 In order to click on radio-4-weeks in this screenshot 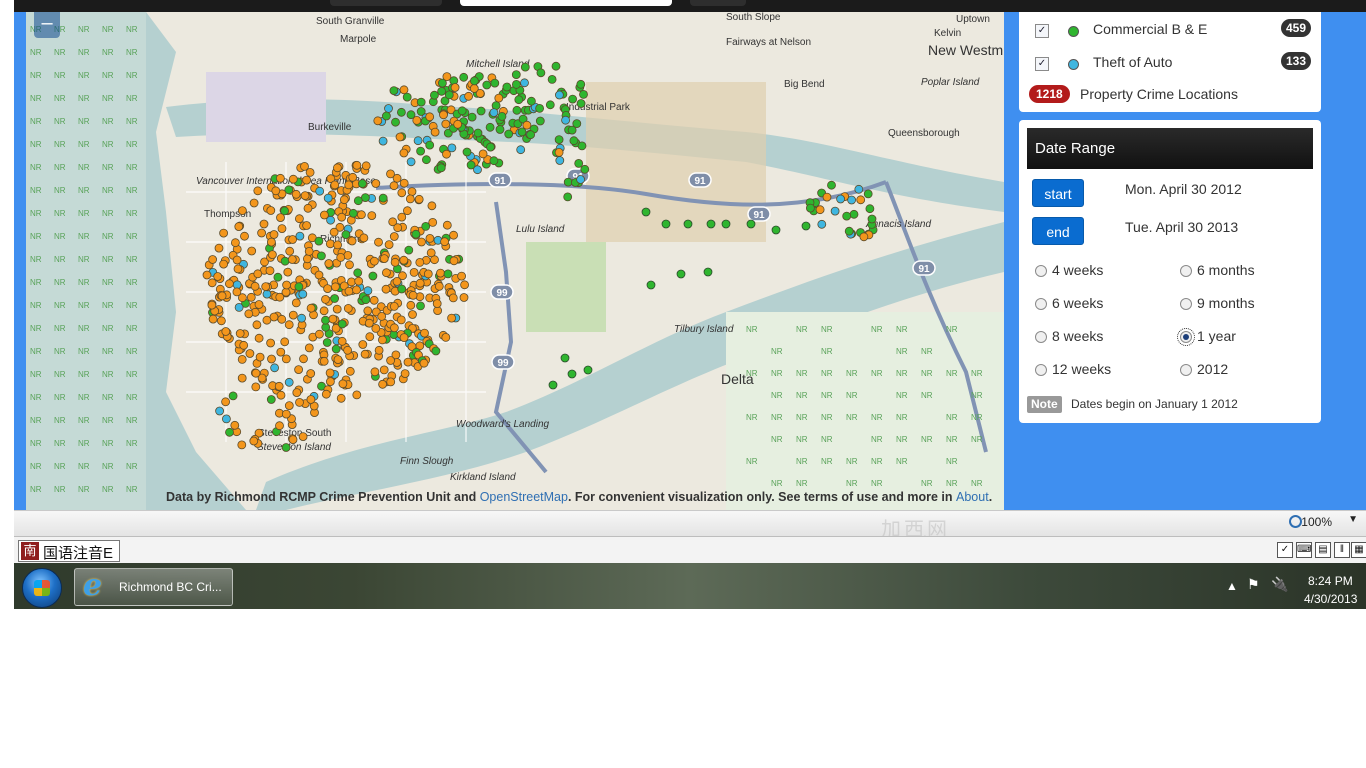, I will do `click(1041, 271)`.